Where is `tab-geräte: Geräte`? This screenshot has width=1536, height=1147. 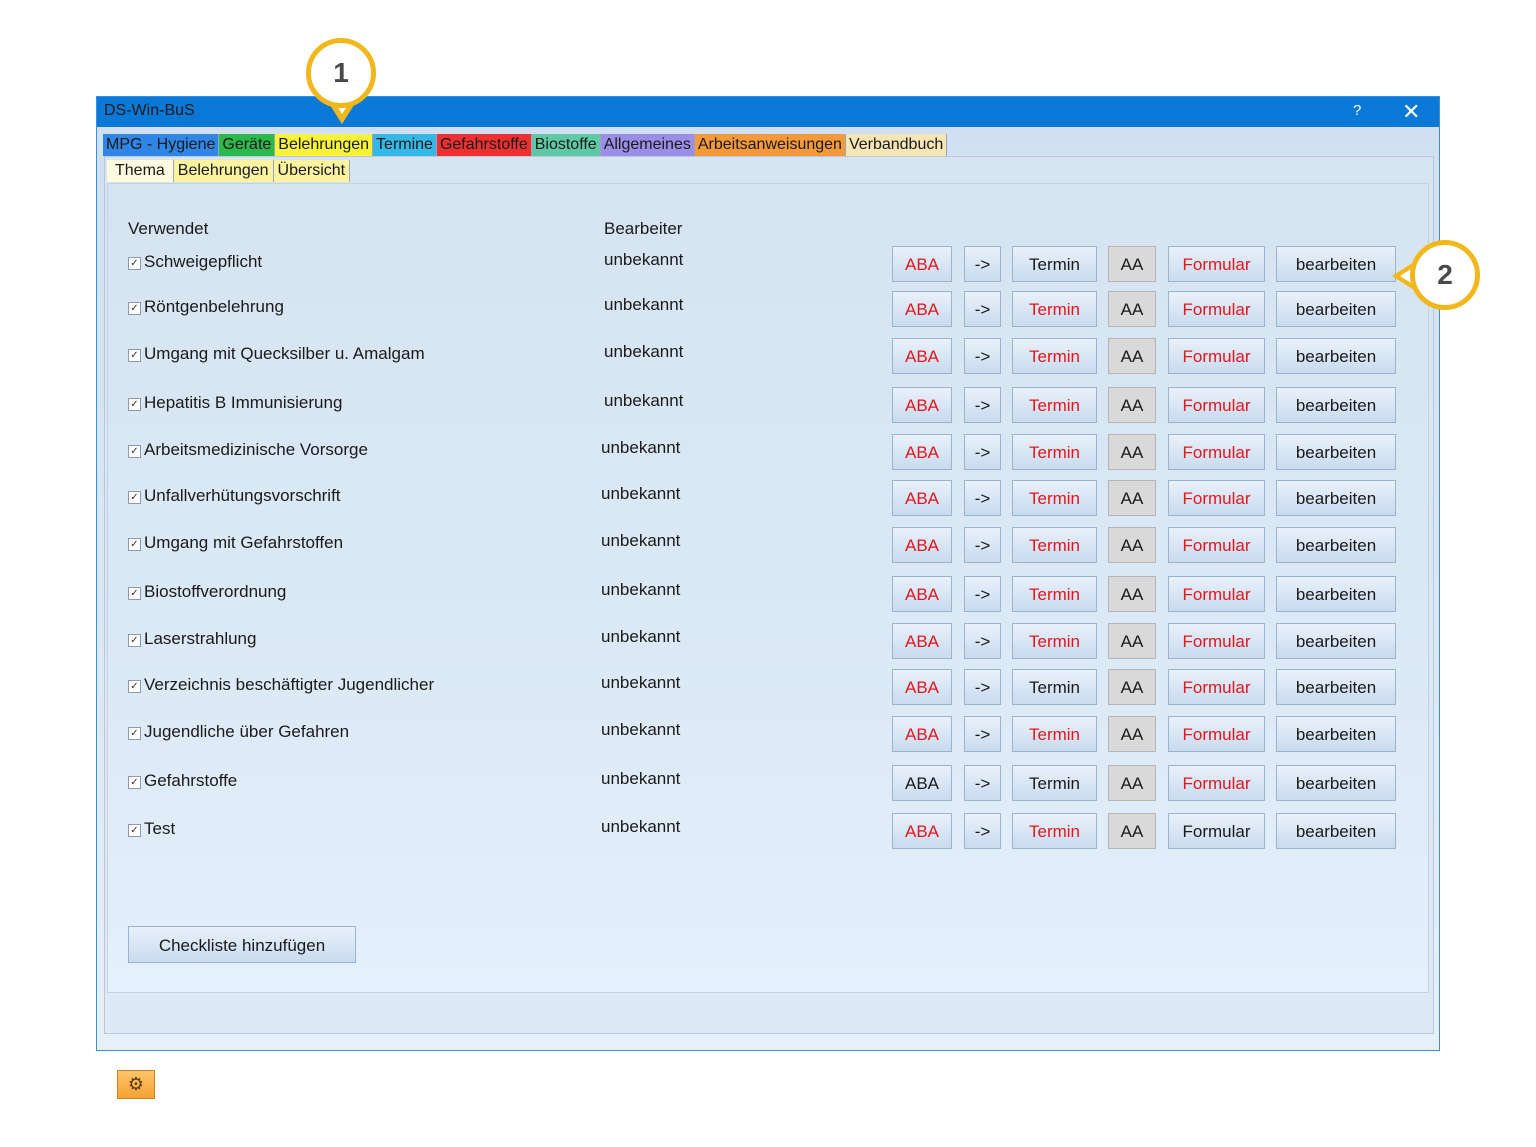 tab-geräte: Geräte is located at coordinates (247, 145).